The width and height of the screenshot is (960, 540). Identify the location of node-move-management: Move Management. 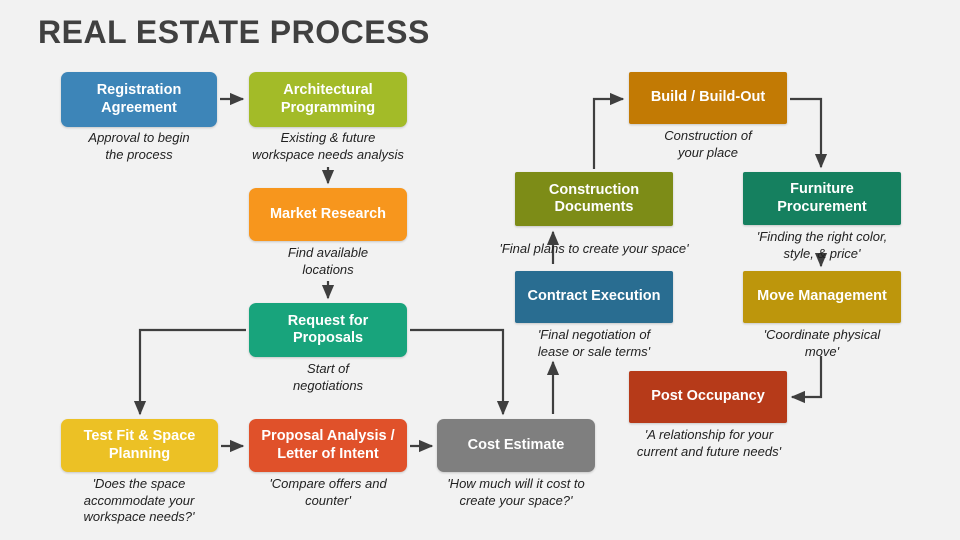
(822, 297).